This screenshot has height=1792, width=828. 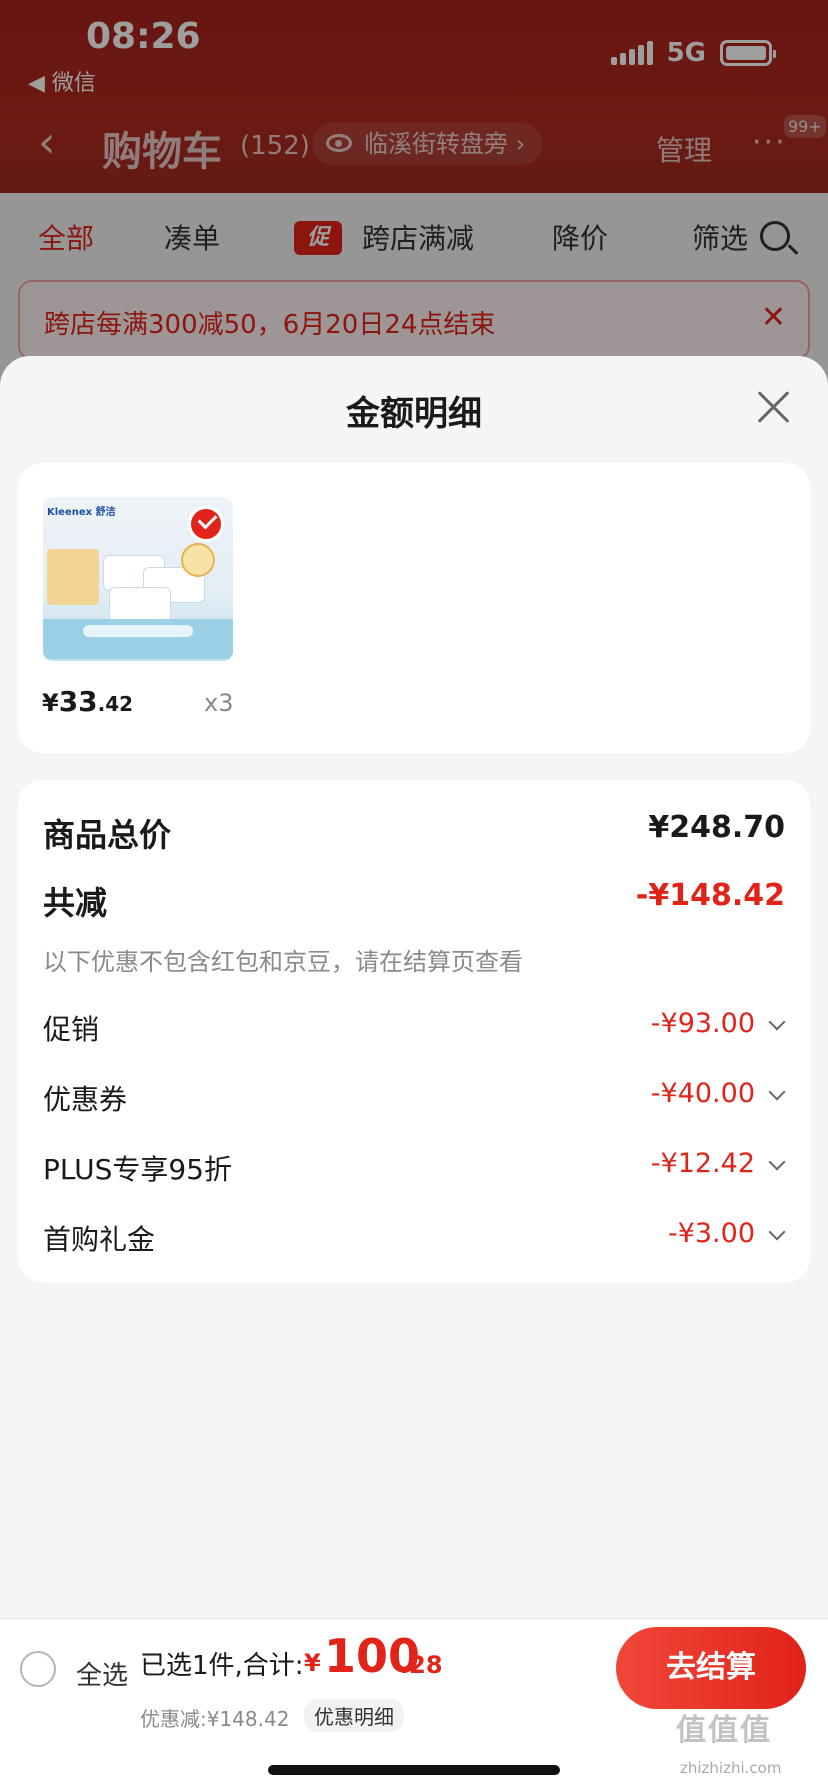 I want to click on discount-label: 优惠券, so click(x=85, y=1099).